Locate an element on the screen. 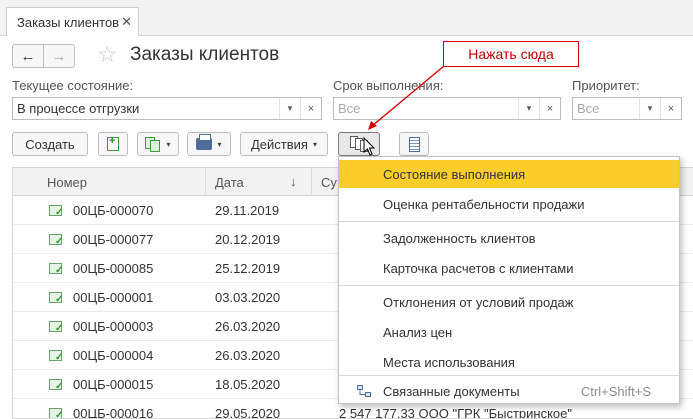  close-icon: ✕ is located at coordinates (126, 22).